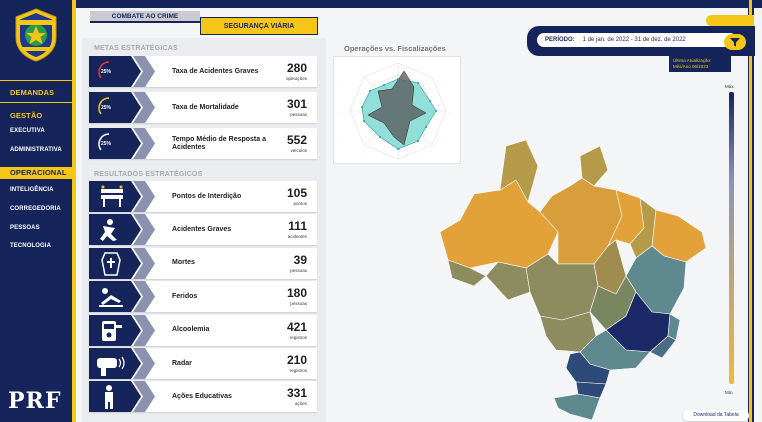 The height and width of the screenshot is (422, 762). I want to click on legend-min-label: Mín., so click(729, 392).